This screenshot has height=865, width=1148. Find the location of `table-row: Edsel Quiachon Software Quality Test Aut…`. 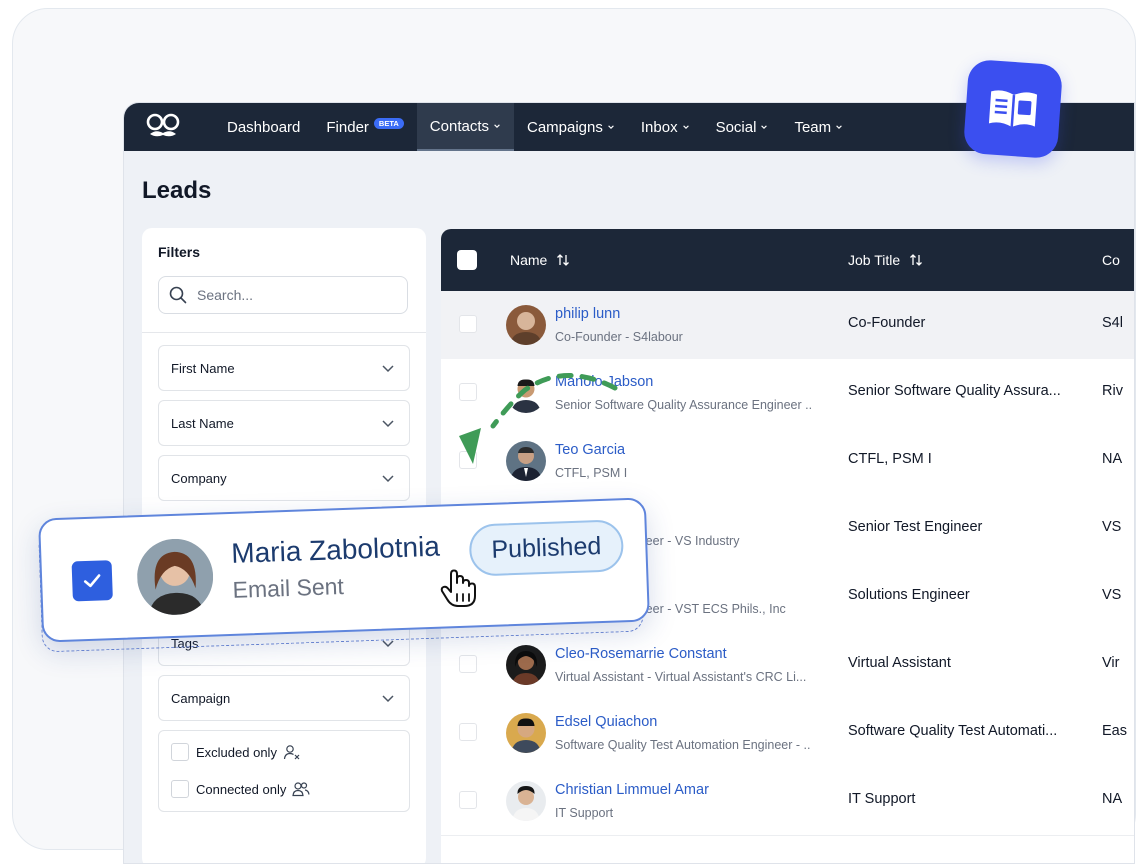

table-row: Edsel Quiachon Software Quality Test Aut… is located at coordinates (787, 733).